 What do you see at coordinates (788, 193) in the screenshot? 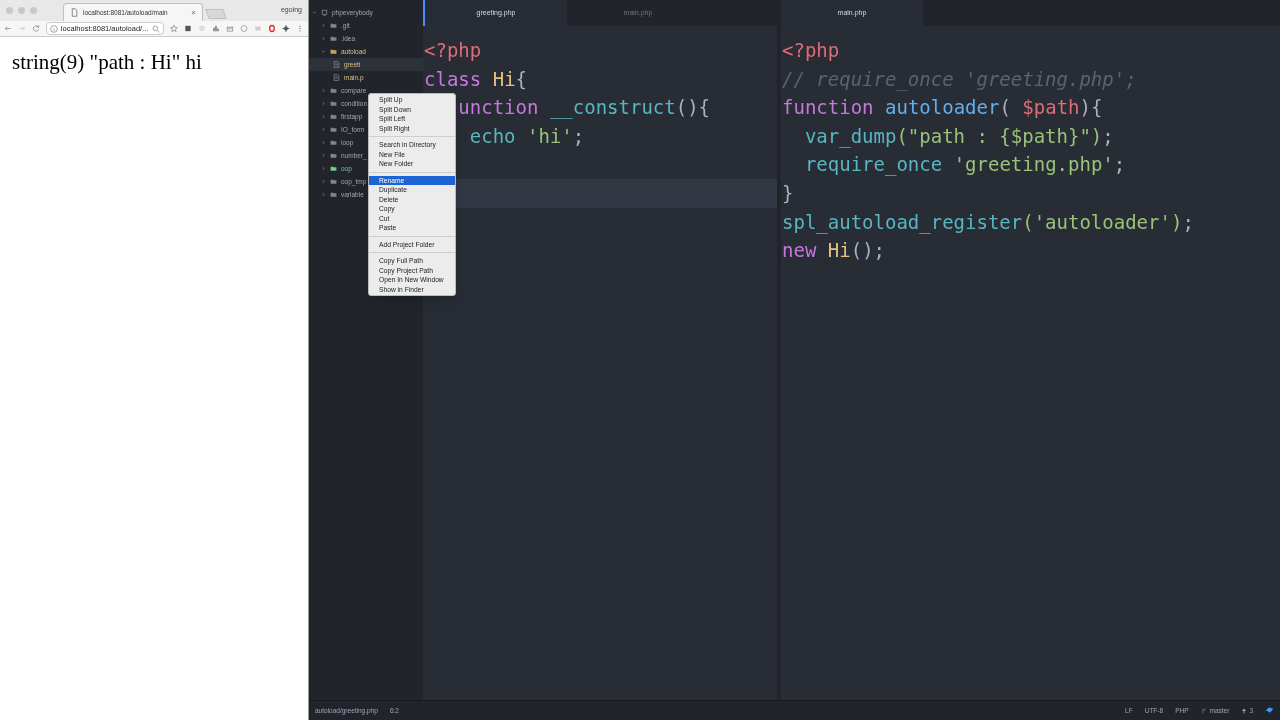
I see `code-token: }` at bounding box center [788, 193].